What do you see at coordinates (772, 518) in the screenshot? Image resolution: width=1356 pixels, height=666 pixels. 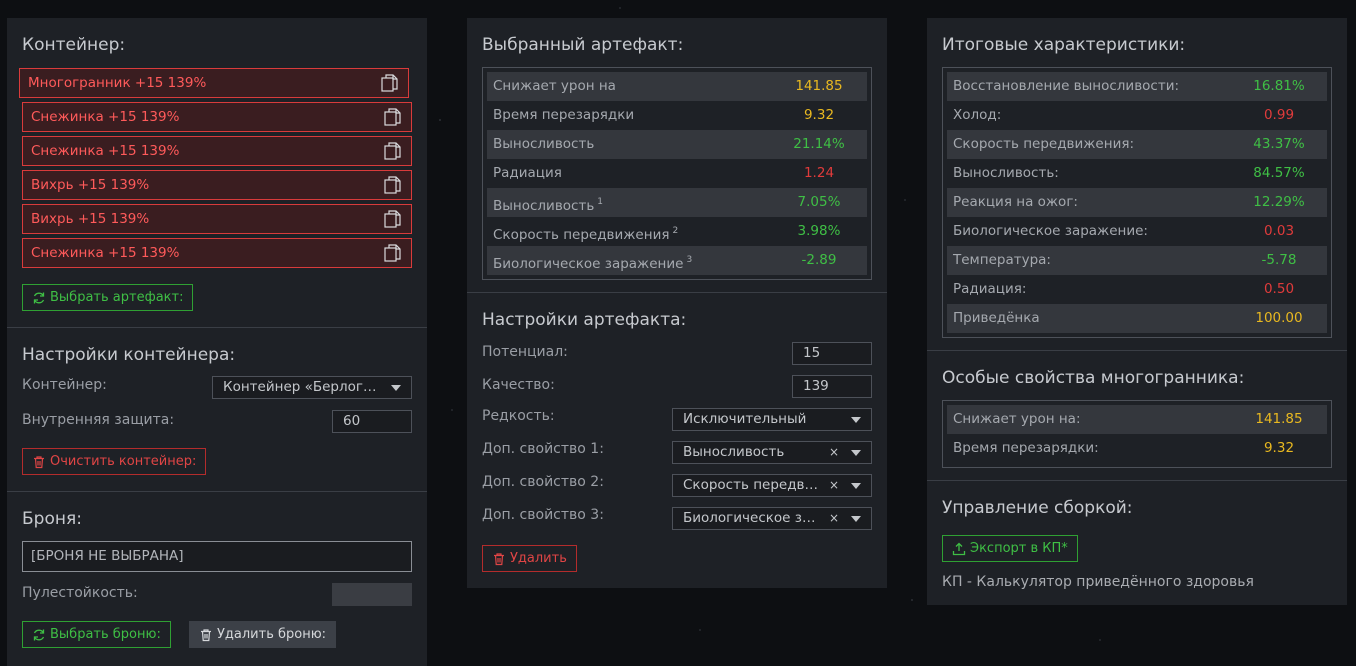 I see `prop3-select: Биологическое за... ×` at bounding box center [772, 518].